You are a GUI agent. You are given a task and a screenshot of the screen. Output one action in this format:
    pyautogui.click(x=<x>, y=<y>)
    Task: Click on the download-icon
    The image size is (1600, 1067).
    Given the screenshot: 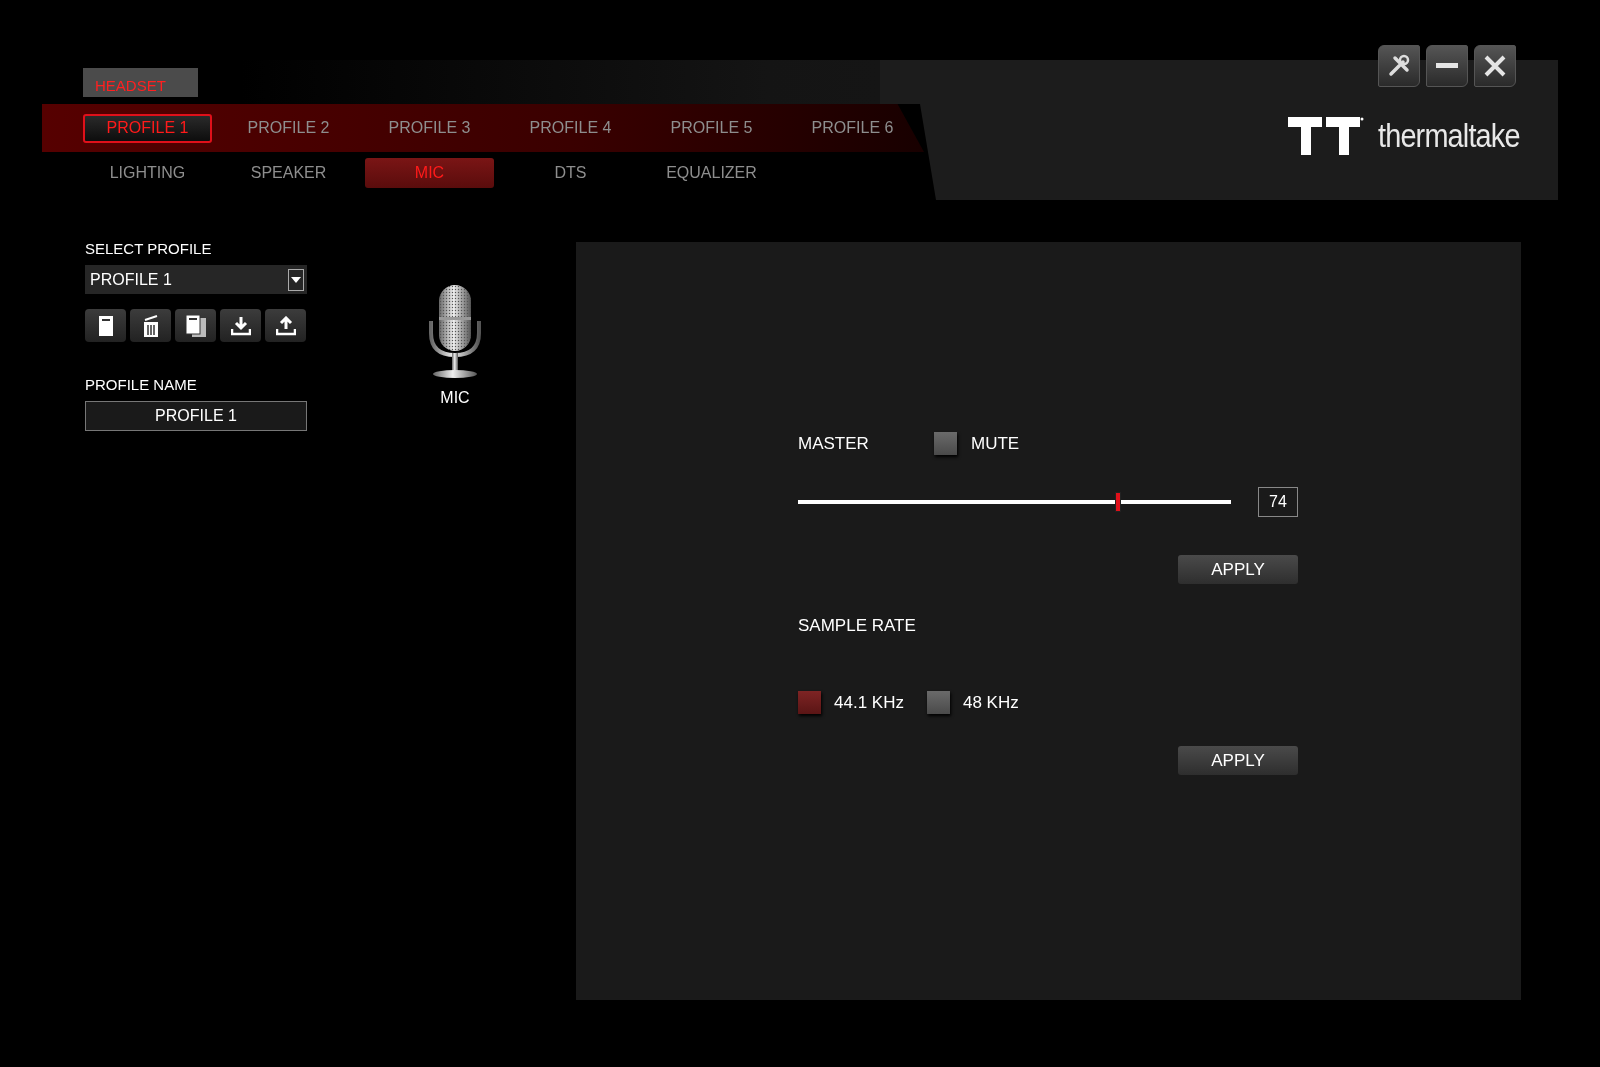 What is the action you would take?
    pyautogui.click(x=240, y=325)
    